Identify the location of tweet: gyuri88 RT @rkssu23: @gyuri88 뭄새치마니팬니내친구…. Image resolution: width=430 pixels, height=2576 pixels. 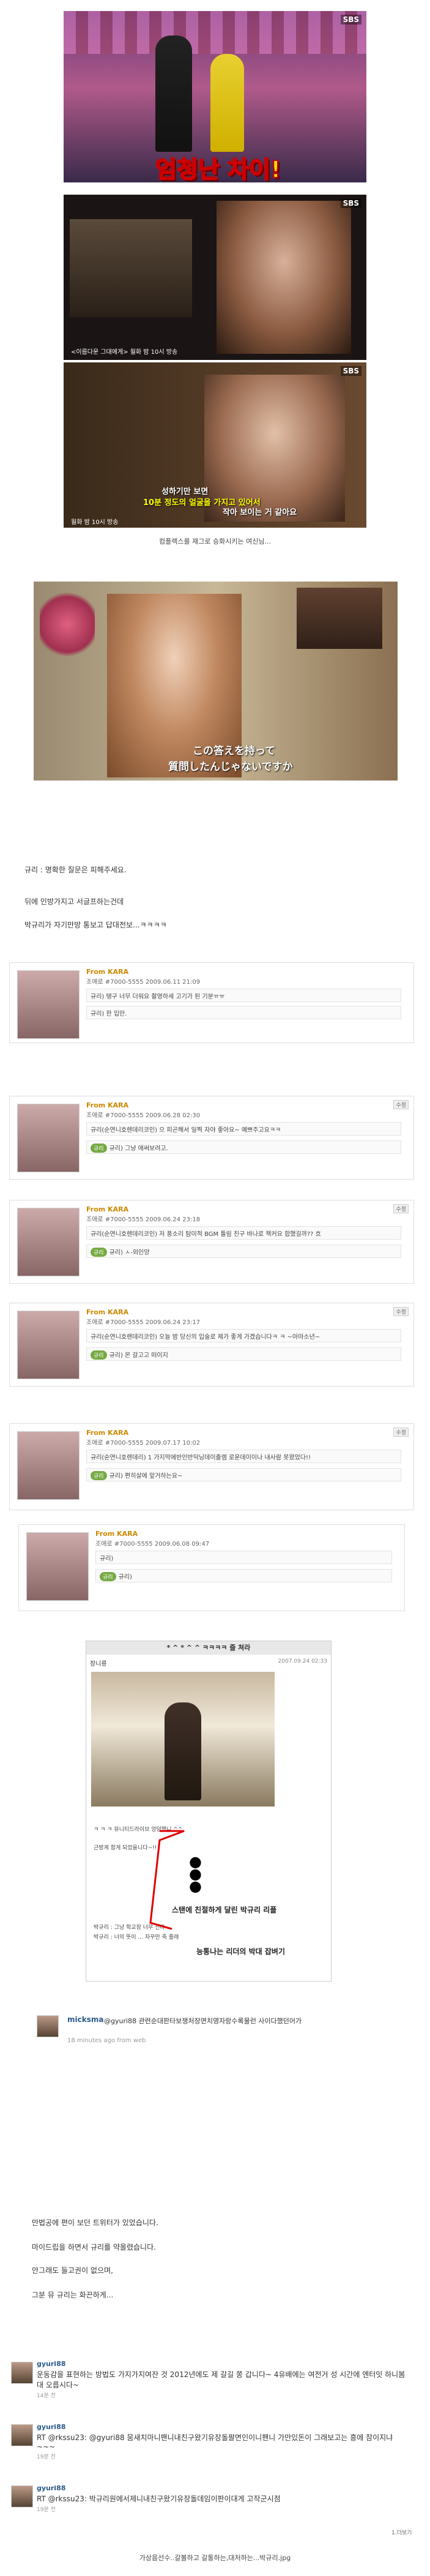
(224, 2441).